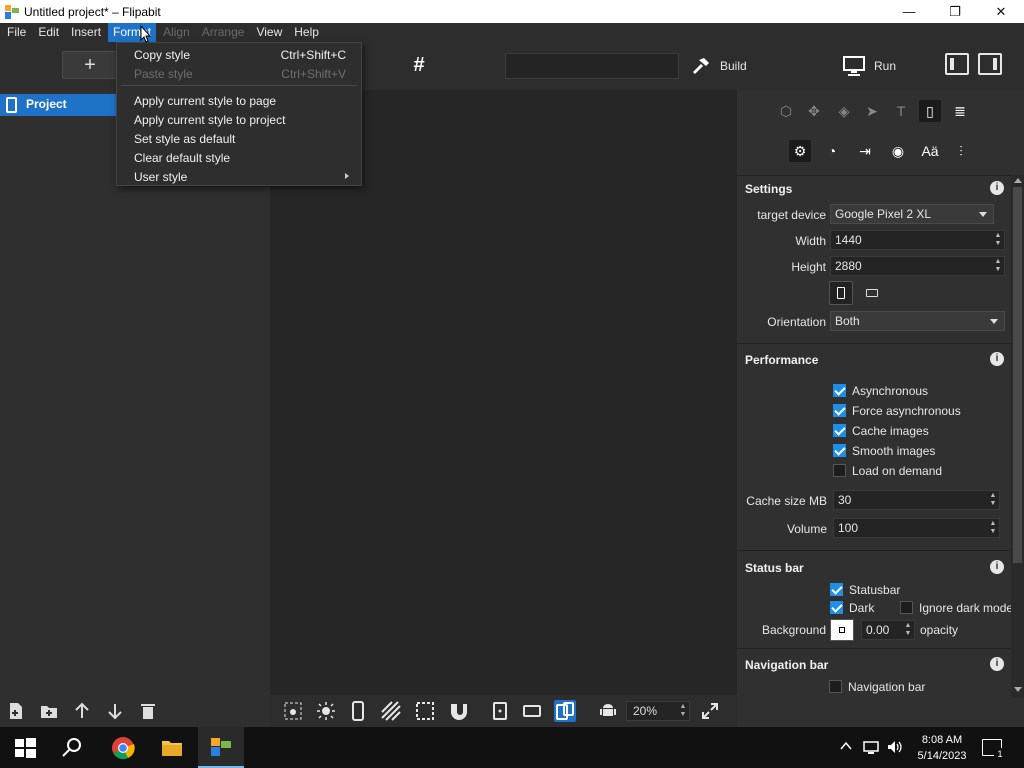  What do you see at coordinates (148, 711) in the screenshot?
I see `trash-icon` at bounding box center [148, 711].